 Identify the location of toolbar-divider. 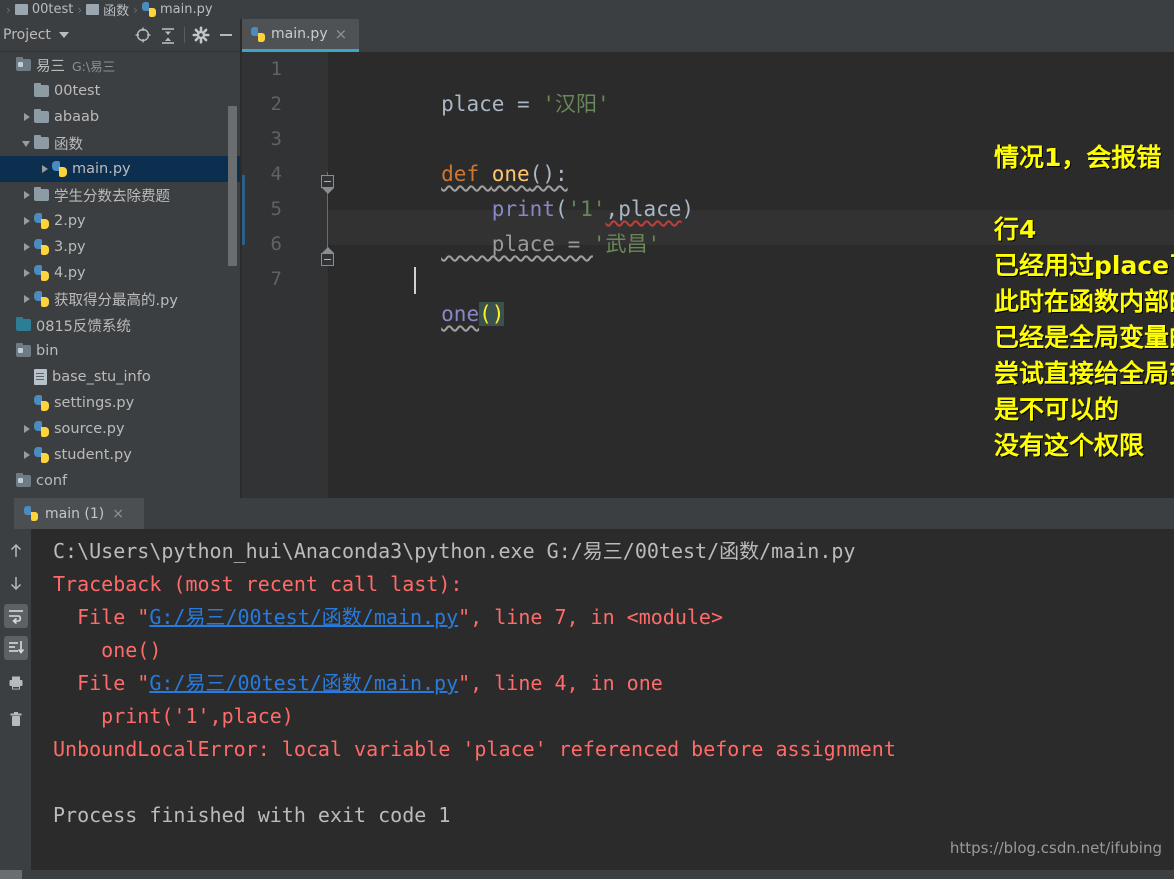
(184, 35).